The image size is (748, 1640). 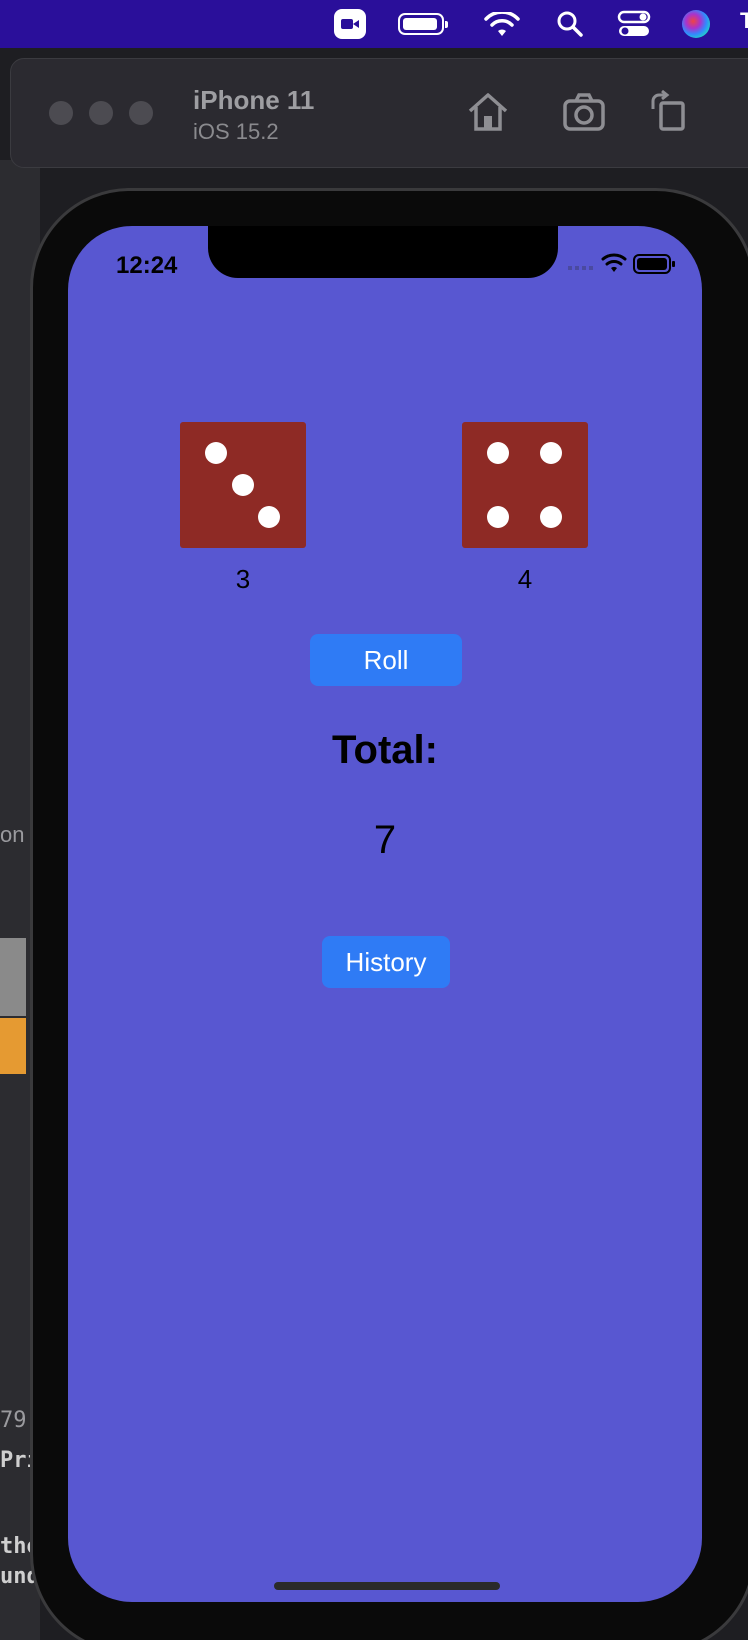 I want to click on history-button: History, so click(x=386, y=962).